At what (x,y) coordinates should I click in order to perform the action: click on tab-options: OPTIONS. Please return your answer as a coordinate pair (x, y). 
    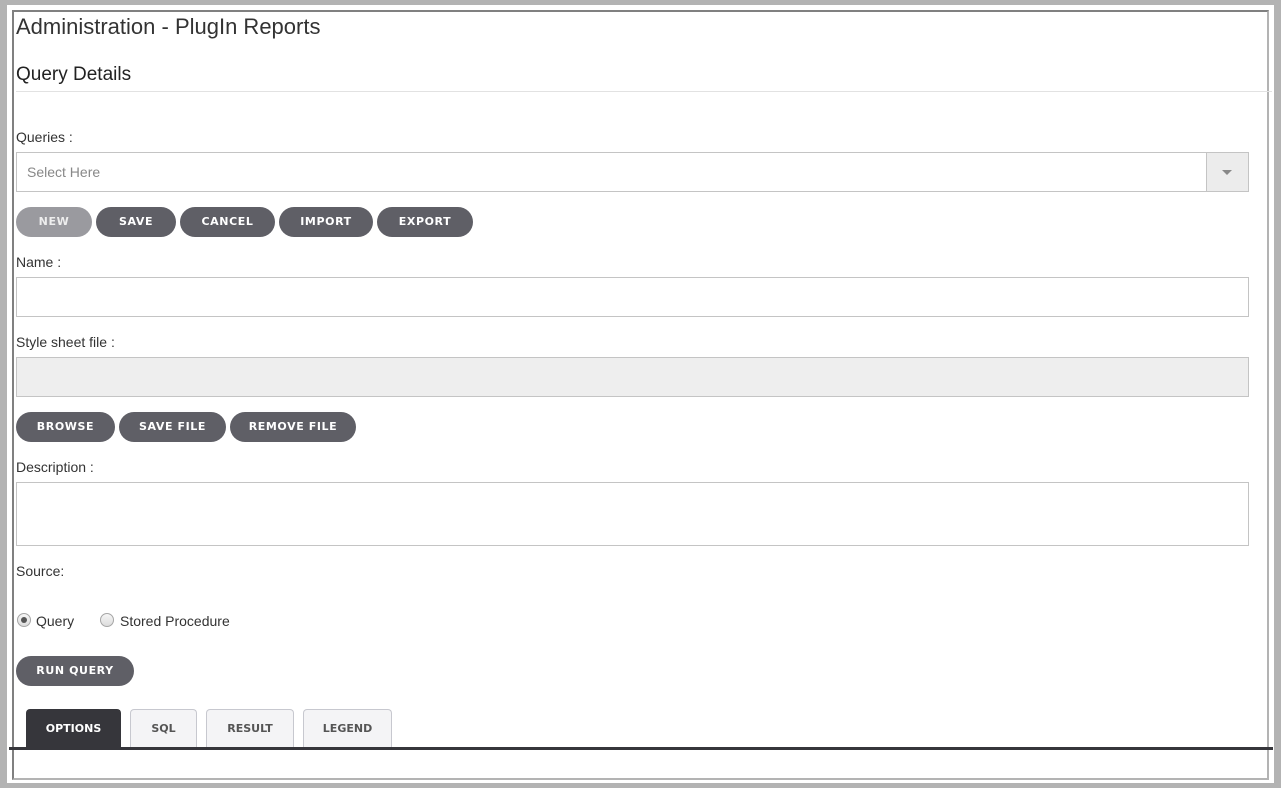
    Looking at the image, I should click on (73, 728).